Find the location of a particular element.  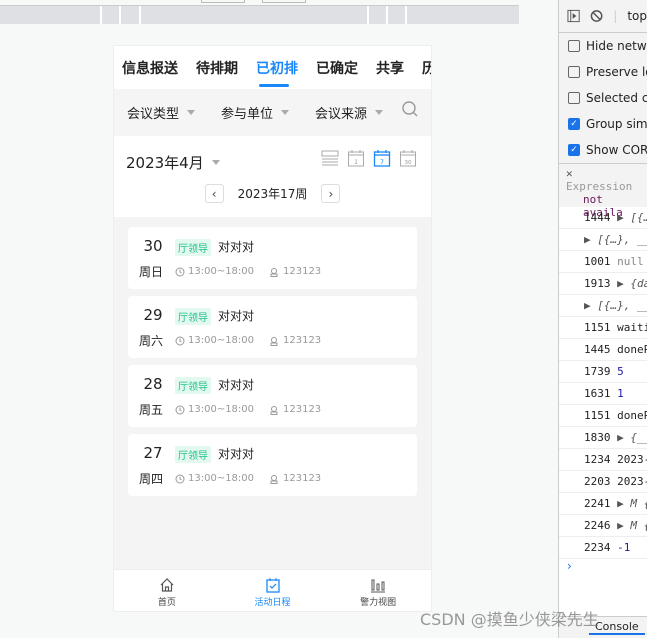

week-view-icon: 7 is located at coordinates (382, 158).